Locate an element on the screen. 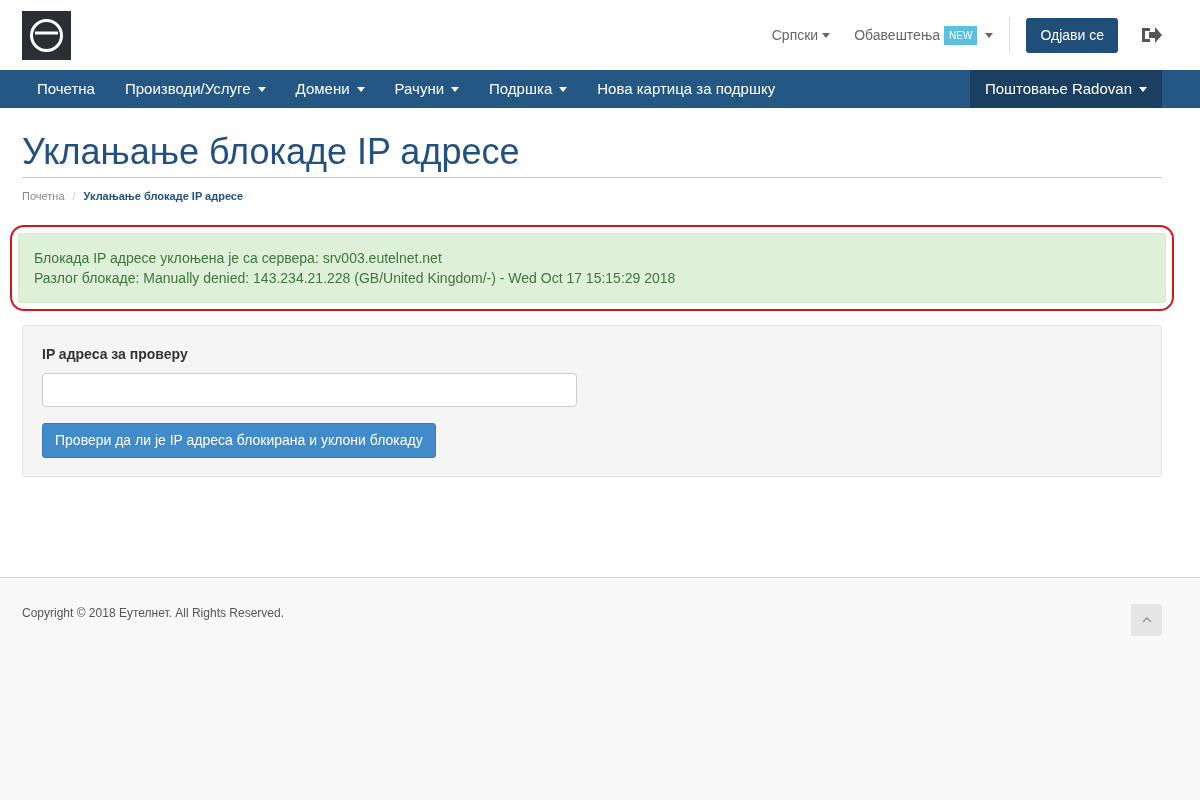 The image size is (1200, 800). logout-icon is located at coordinates (1152, 35).